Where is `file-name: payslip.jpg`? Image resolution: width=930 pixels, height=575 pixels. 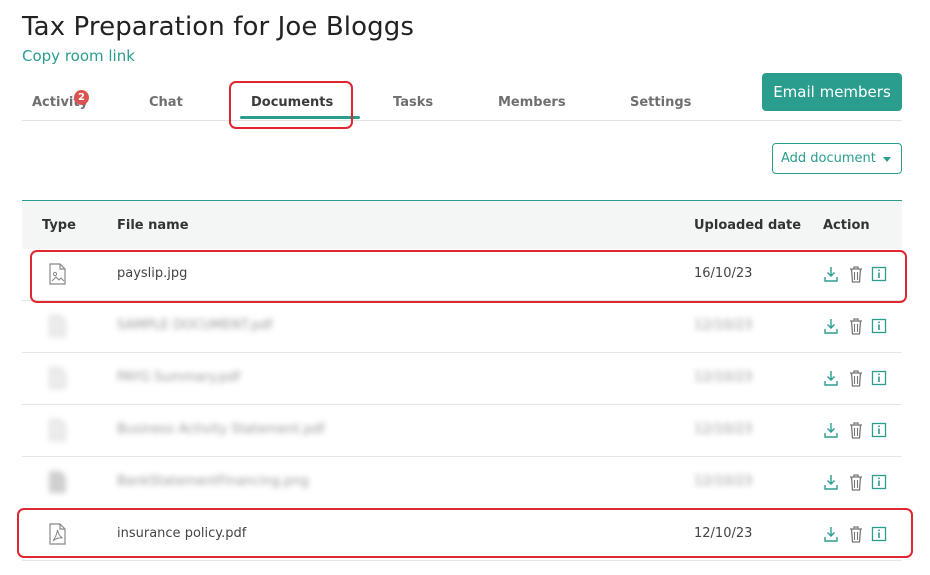 file-name: payslip.jpg is located at coordinates (152, 273).